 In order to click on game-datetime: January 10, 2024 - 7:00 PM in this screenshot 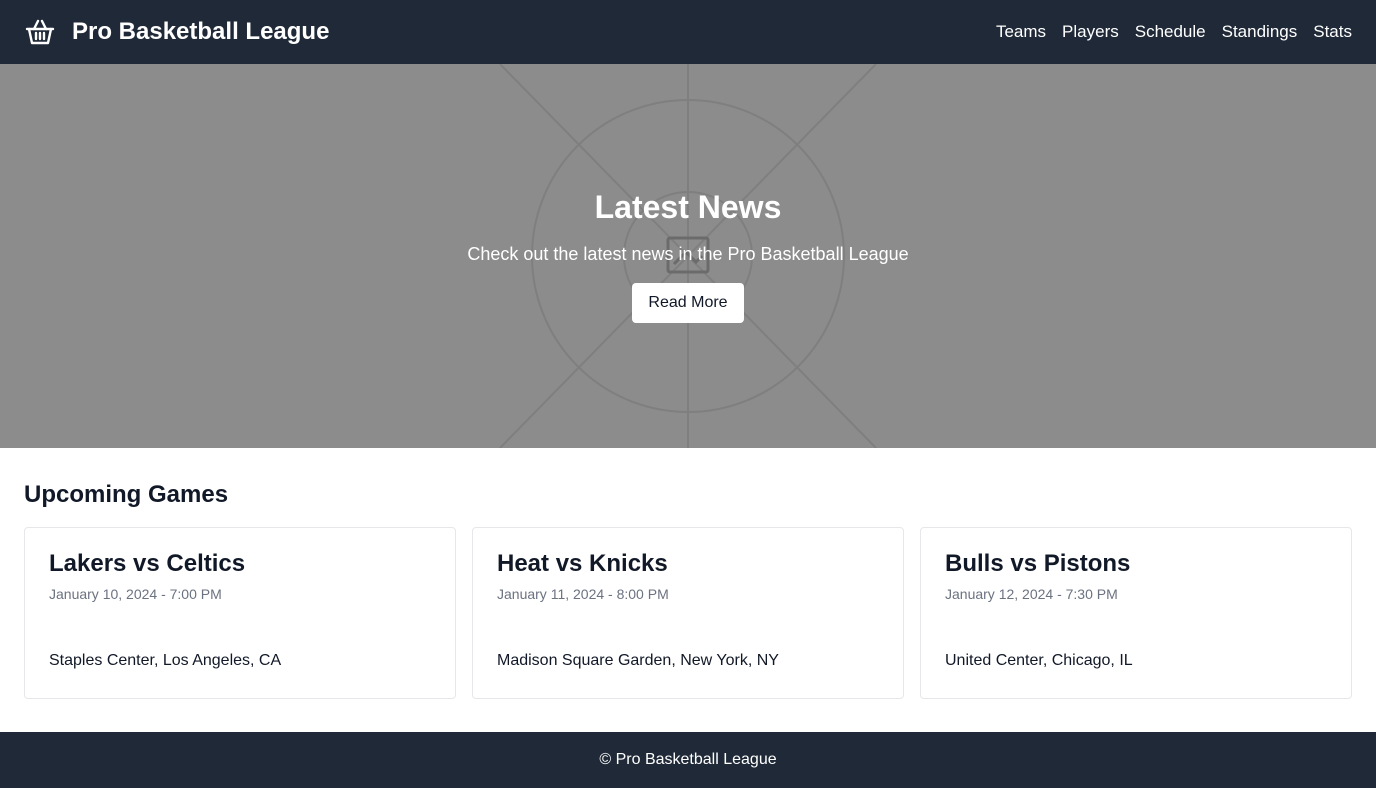, I will do `click(135, 594)`.